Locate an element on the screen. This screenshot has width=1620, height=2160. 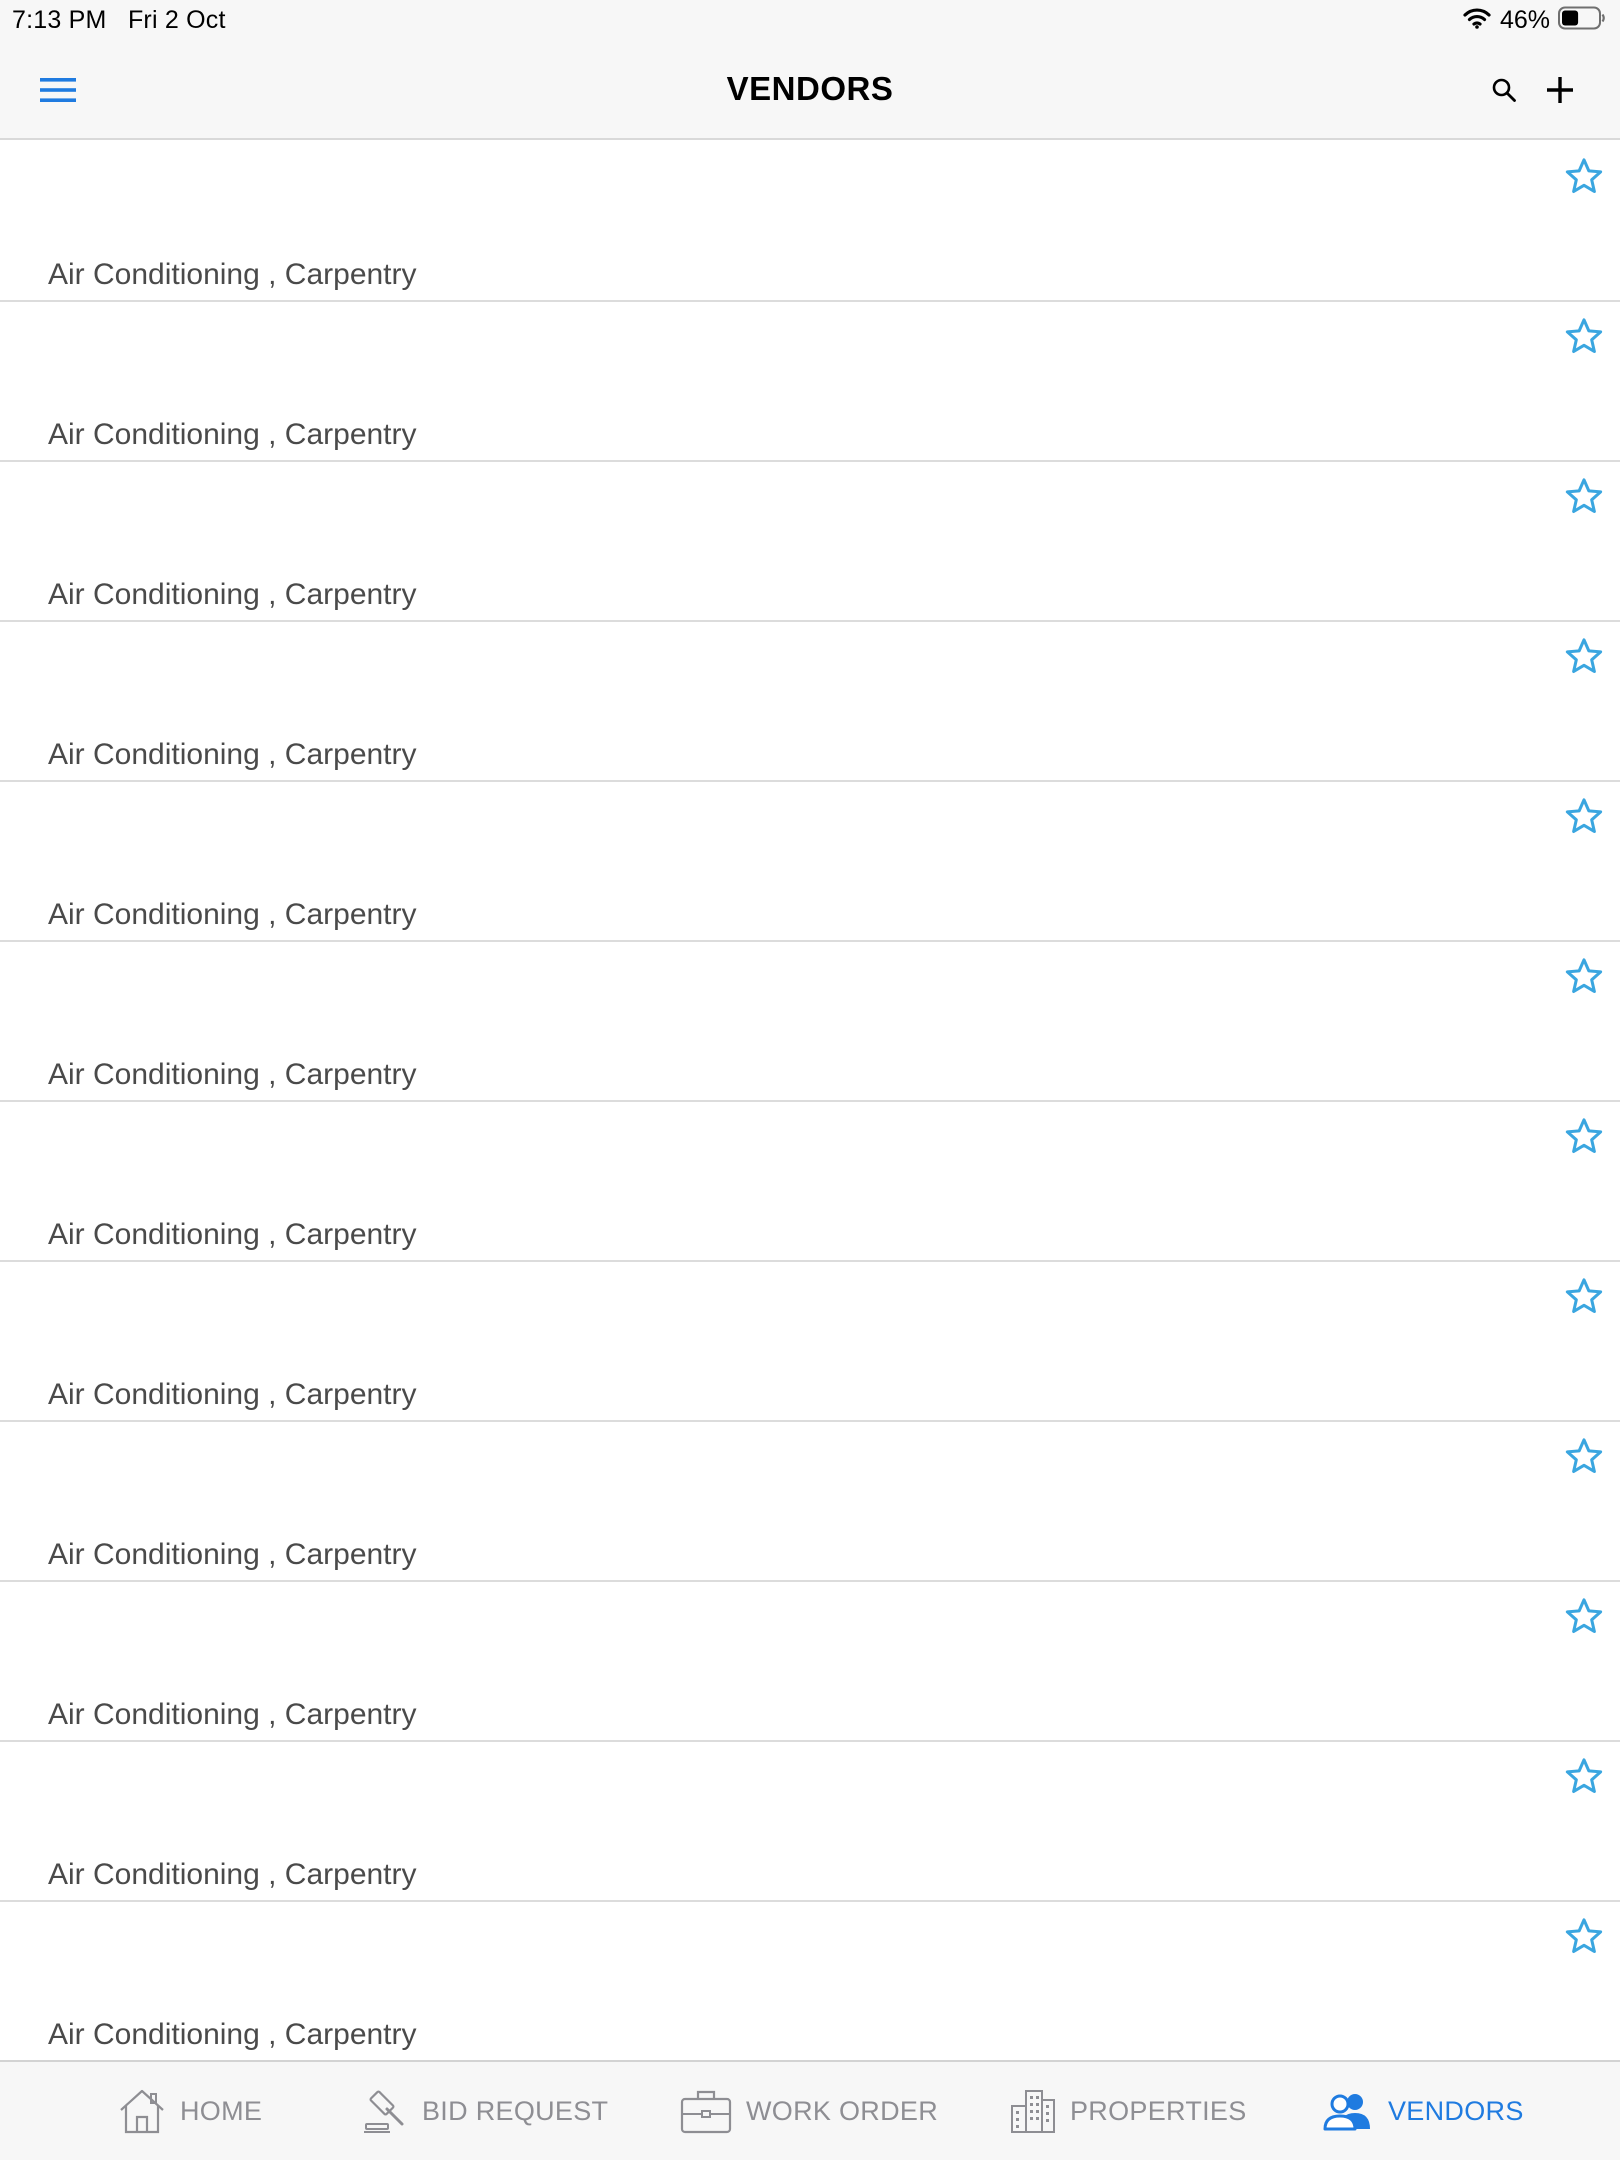
buildings-icon is located at coordinates (1033, 2111).